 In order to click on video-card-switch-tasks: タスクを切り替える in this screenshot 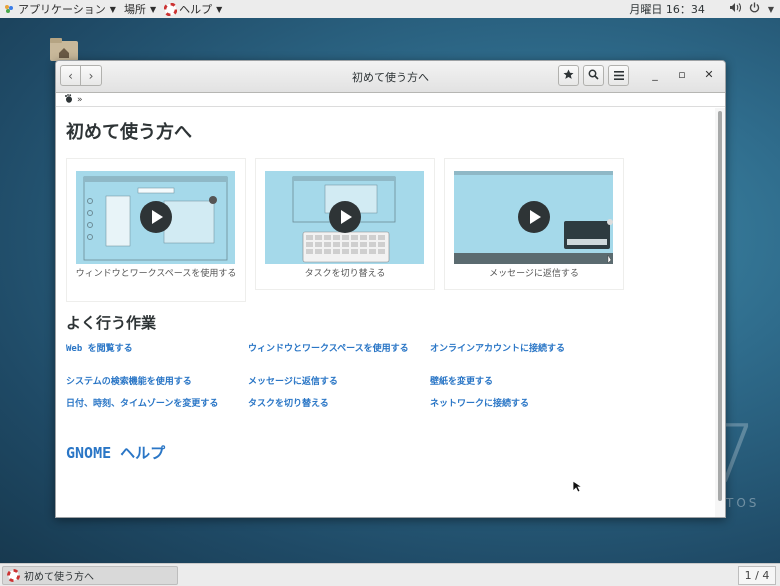, I will do `click(345, 224)`.